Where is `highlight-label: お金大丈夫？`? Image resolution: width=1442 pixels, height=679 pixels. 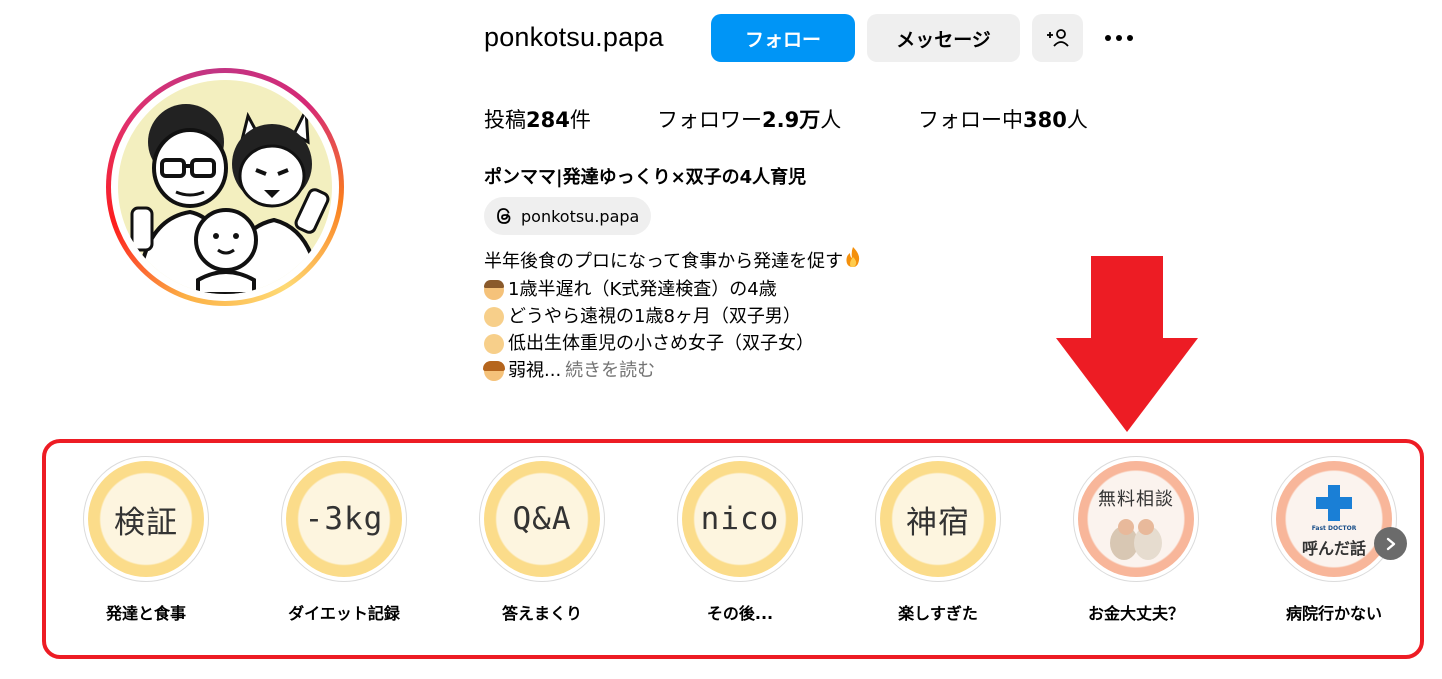 highlight-label: お金大丈夫？ is located at coordinates (1135, 613).